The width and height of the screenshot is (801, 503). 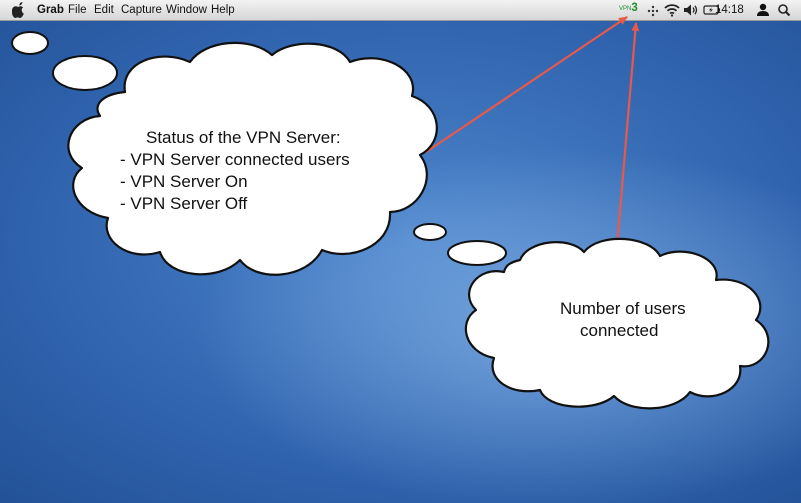 I want to click on arrow-to-user-count, so click(x=627, y=134).